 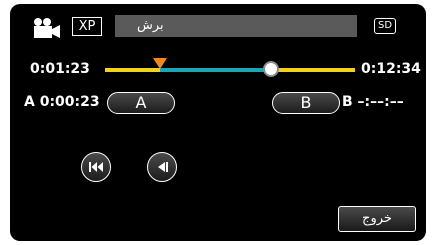 I want to click on frame-step-back-icon, so click(x=163, y=167).